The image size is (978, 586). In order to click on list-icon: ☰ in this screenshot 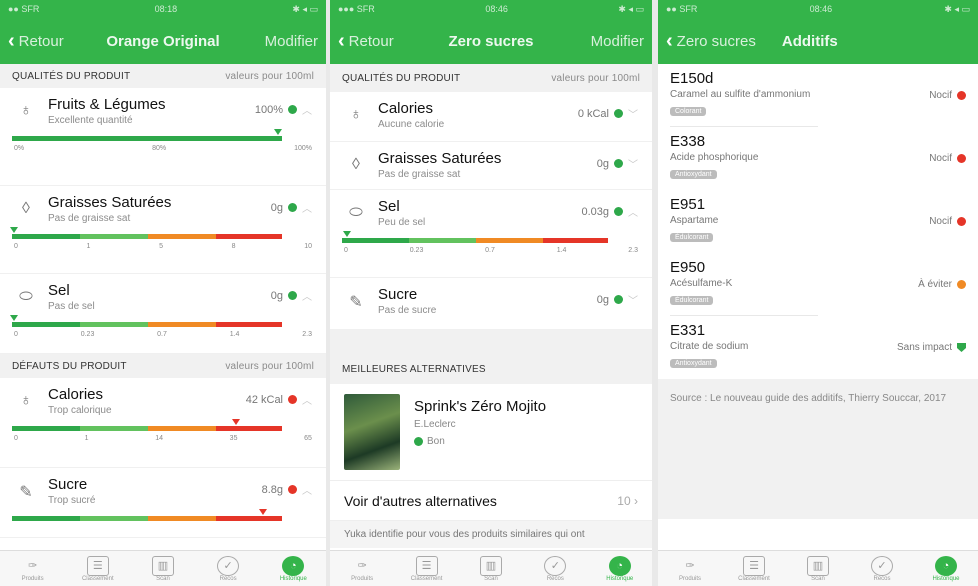, I will do `click(754, 565)`.